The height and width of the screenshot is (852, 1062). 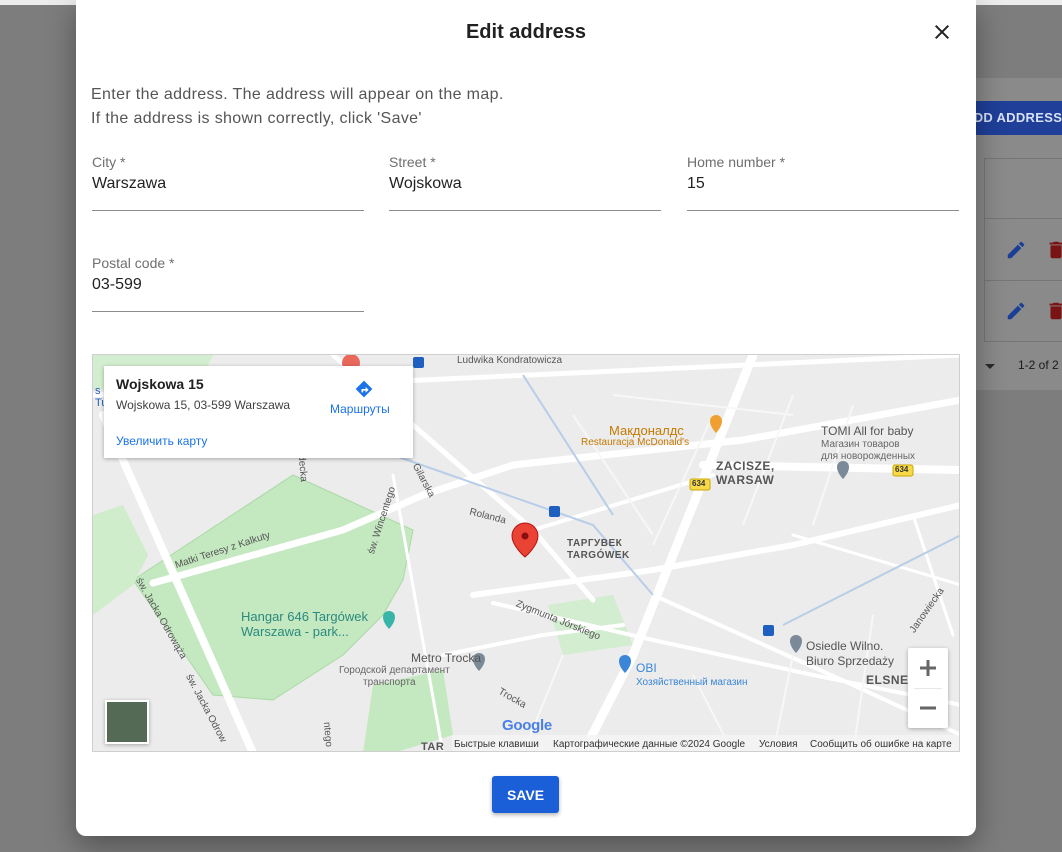 What do you see at coordinates (868, 456) in the screenshot?
I see `poi-tomi-sub2: для новорожденных` at bounding box center [868, 456].